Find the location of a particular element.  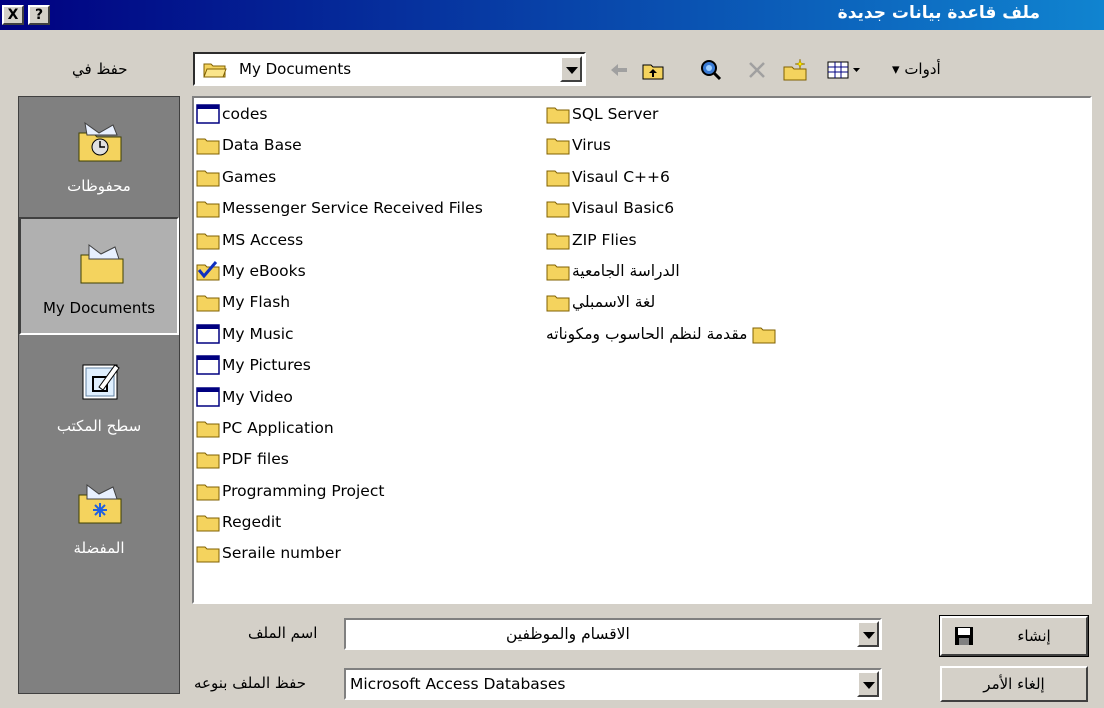

cancel-button: إلغاء الأمر is located at coordinates (1014, 684).